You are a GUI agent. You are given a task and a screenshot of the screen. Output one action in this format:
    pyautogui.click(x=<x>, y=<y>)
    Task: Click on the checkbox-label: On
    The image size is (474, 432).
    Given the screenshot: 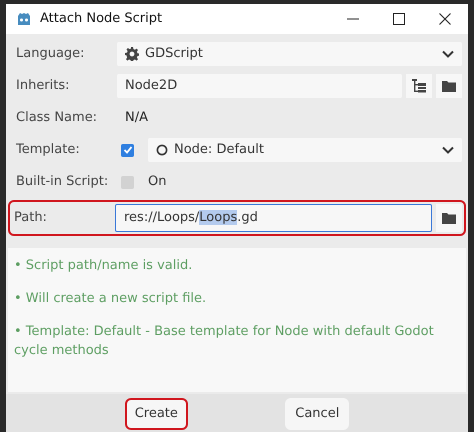 What is the action you would take?
    pyautogui.click(x=157, y=182)
    